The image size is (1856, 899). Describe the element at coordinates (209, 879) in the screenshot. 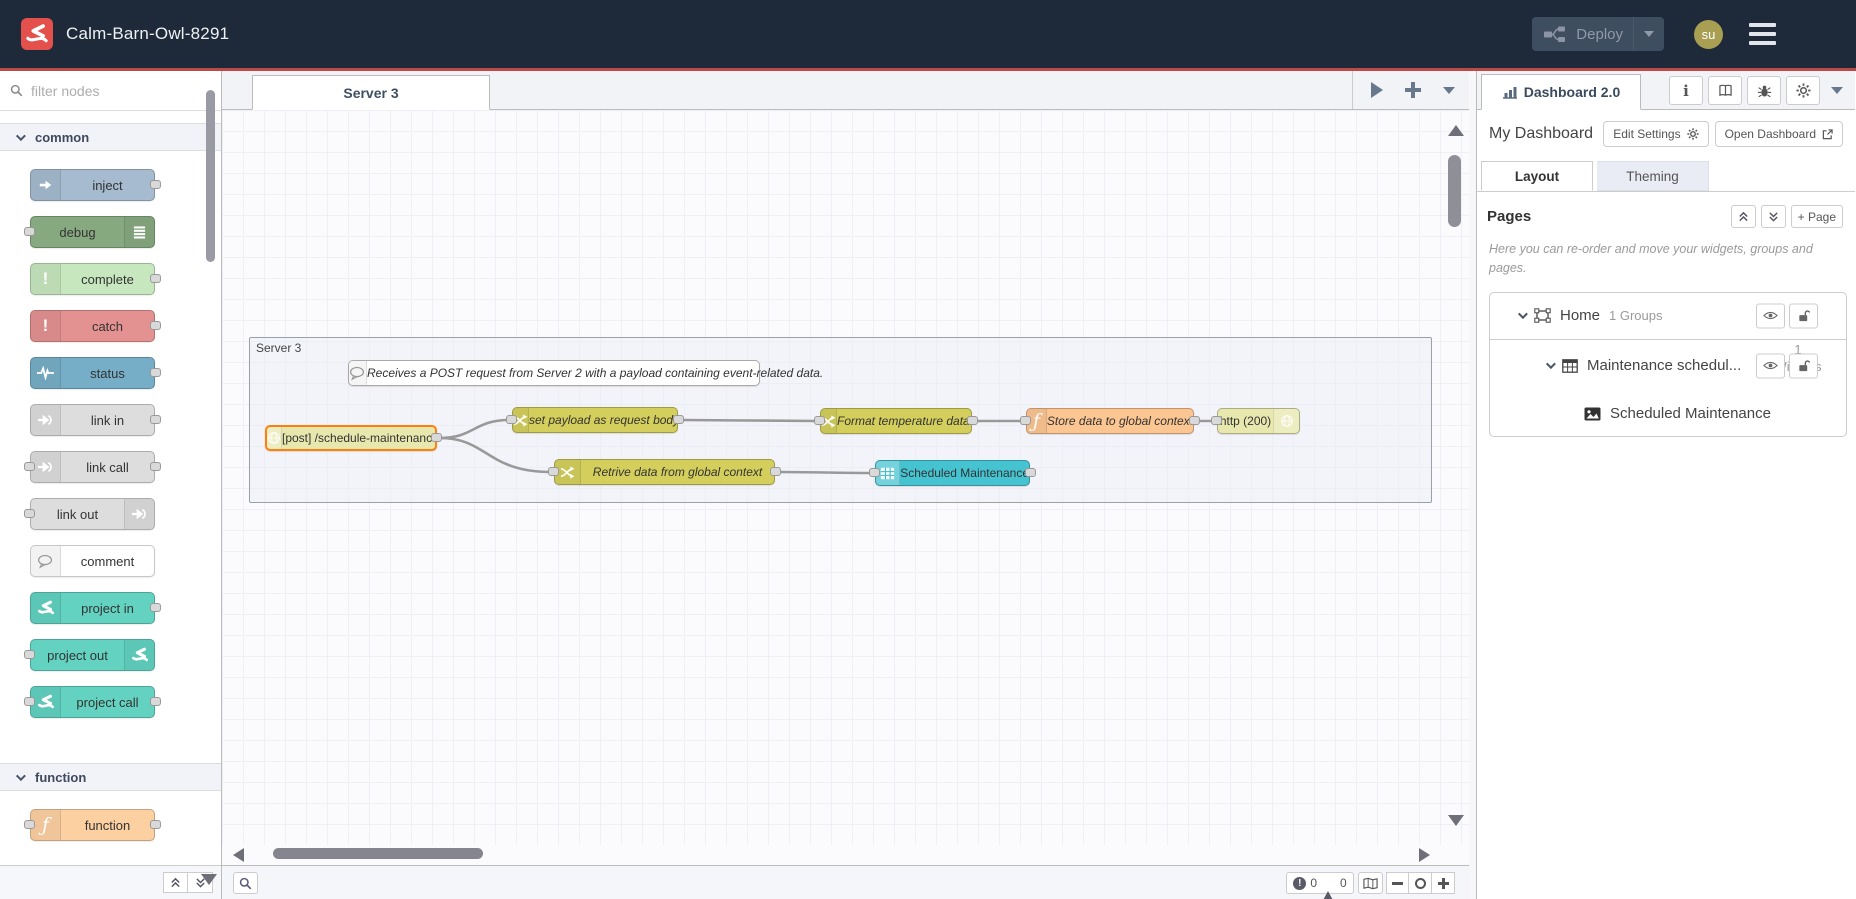

I see `palette-scroll-down-arrow` at that location.